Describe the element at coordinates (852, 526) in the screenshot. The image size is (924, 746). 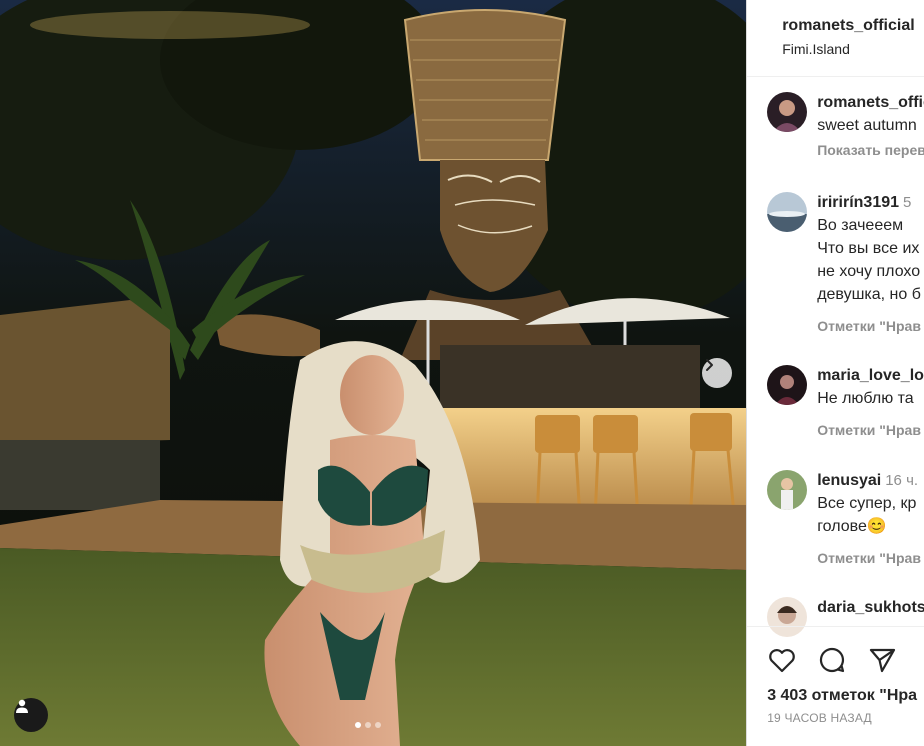
I see `comment-text-line: голове😊` at that location.